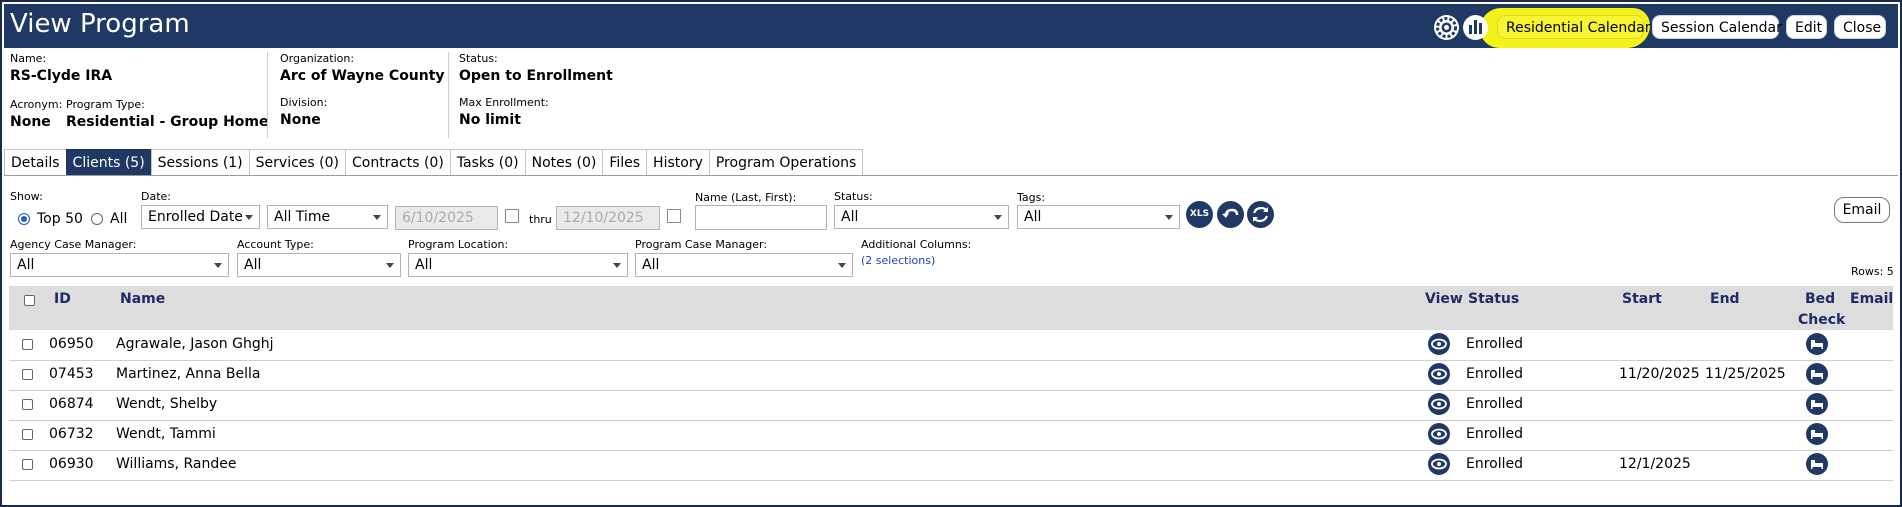 The height and width of the screenshot is (507, 1902). What do you see at coordinates (504, 102) in the screenshot?
I see `max-enrollment-label: Max Enrollment:` at bounding box center [504, 102].